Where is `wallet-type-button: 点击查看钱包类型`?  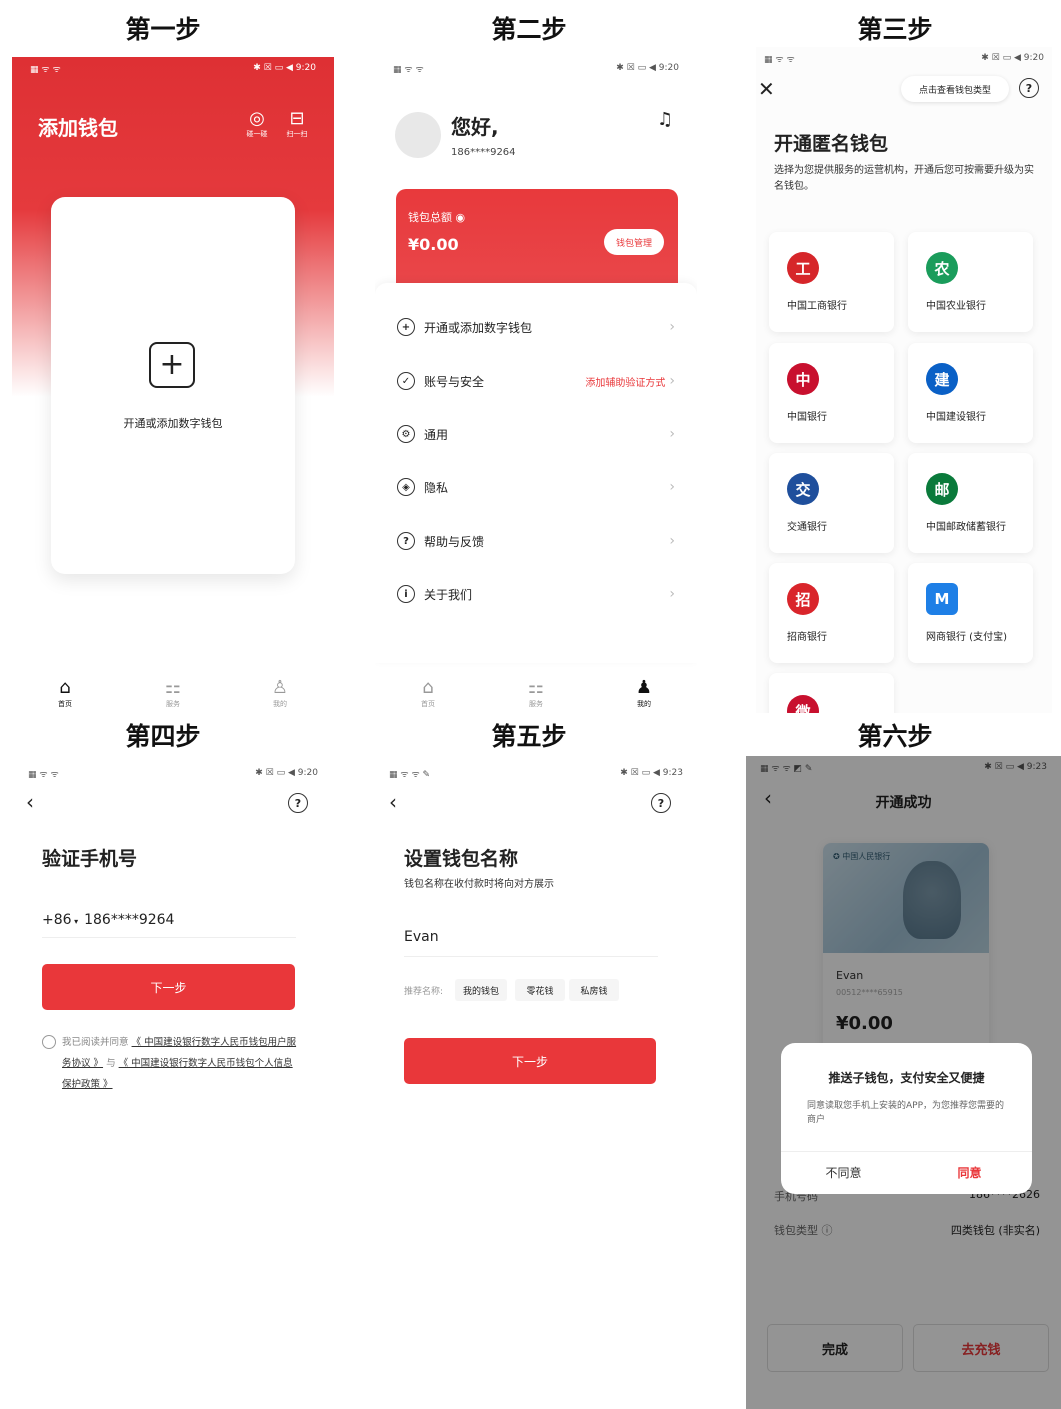
wallet-type-button: 点击查看钱包类型 is located at coordinates (955, 89).